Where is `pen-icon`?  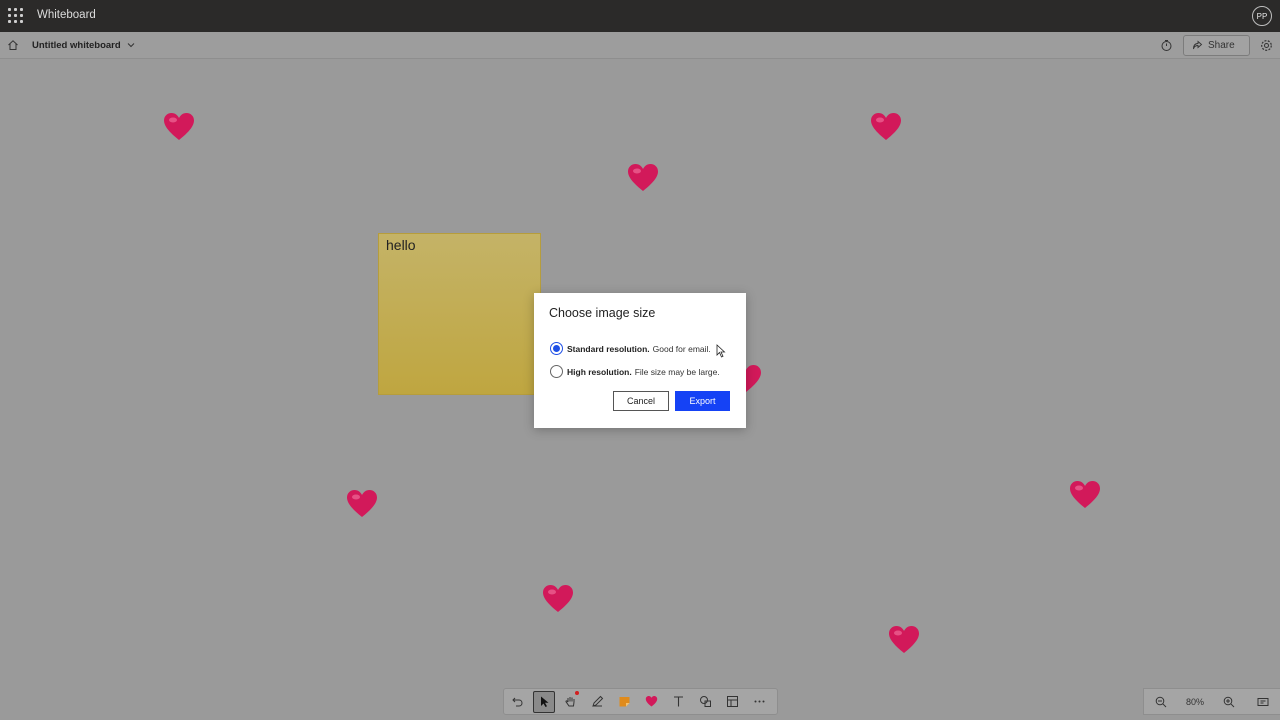 pen-icon is located at coordinates (597, 701).